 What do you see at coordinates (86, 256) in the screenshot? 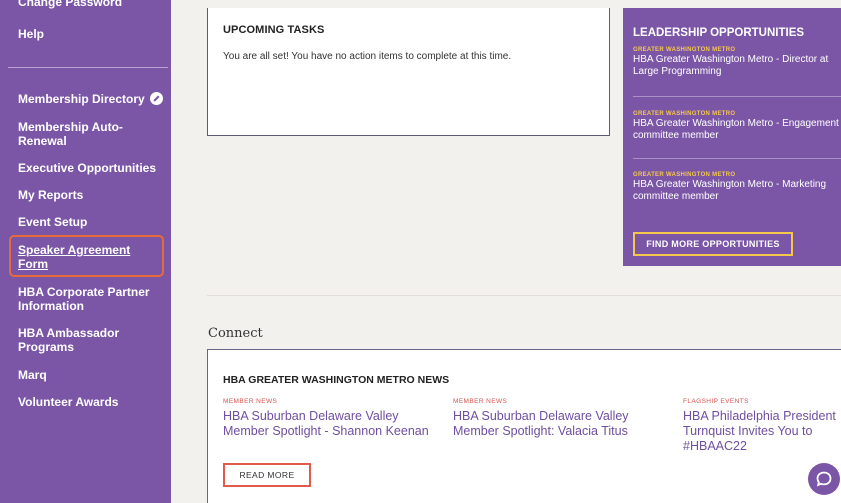
I see `selection-highlight` at bounding box center [86, 256].